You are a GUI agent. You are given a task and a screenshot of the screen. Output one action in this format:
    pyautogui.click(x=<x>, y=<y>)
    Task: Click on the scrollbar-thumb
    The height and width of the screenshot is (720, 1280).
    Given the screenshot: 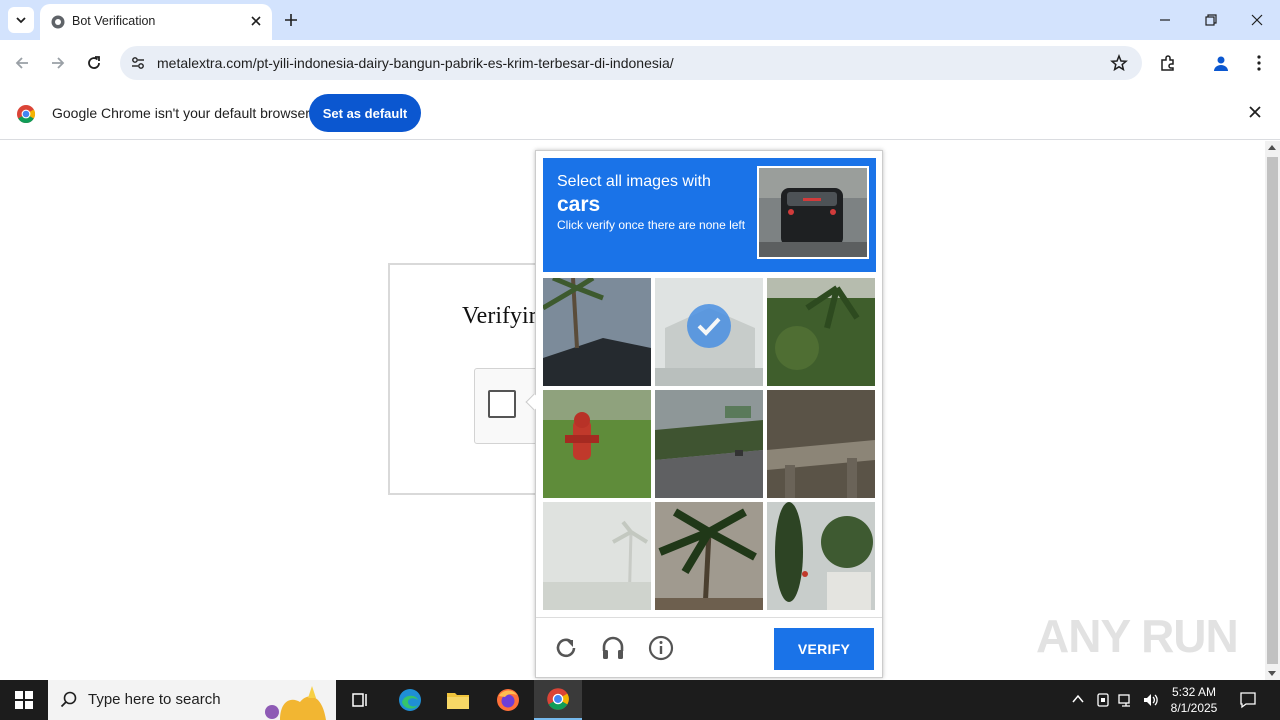 What is the action you would take?
    pyautogui.click(x=1272, y=410)
    